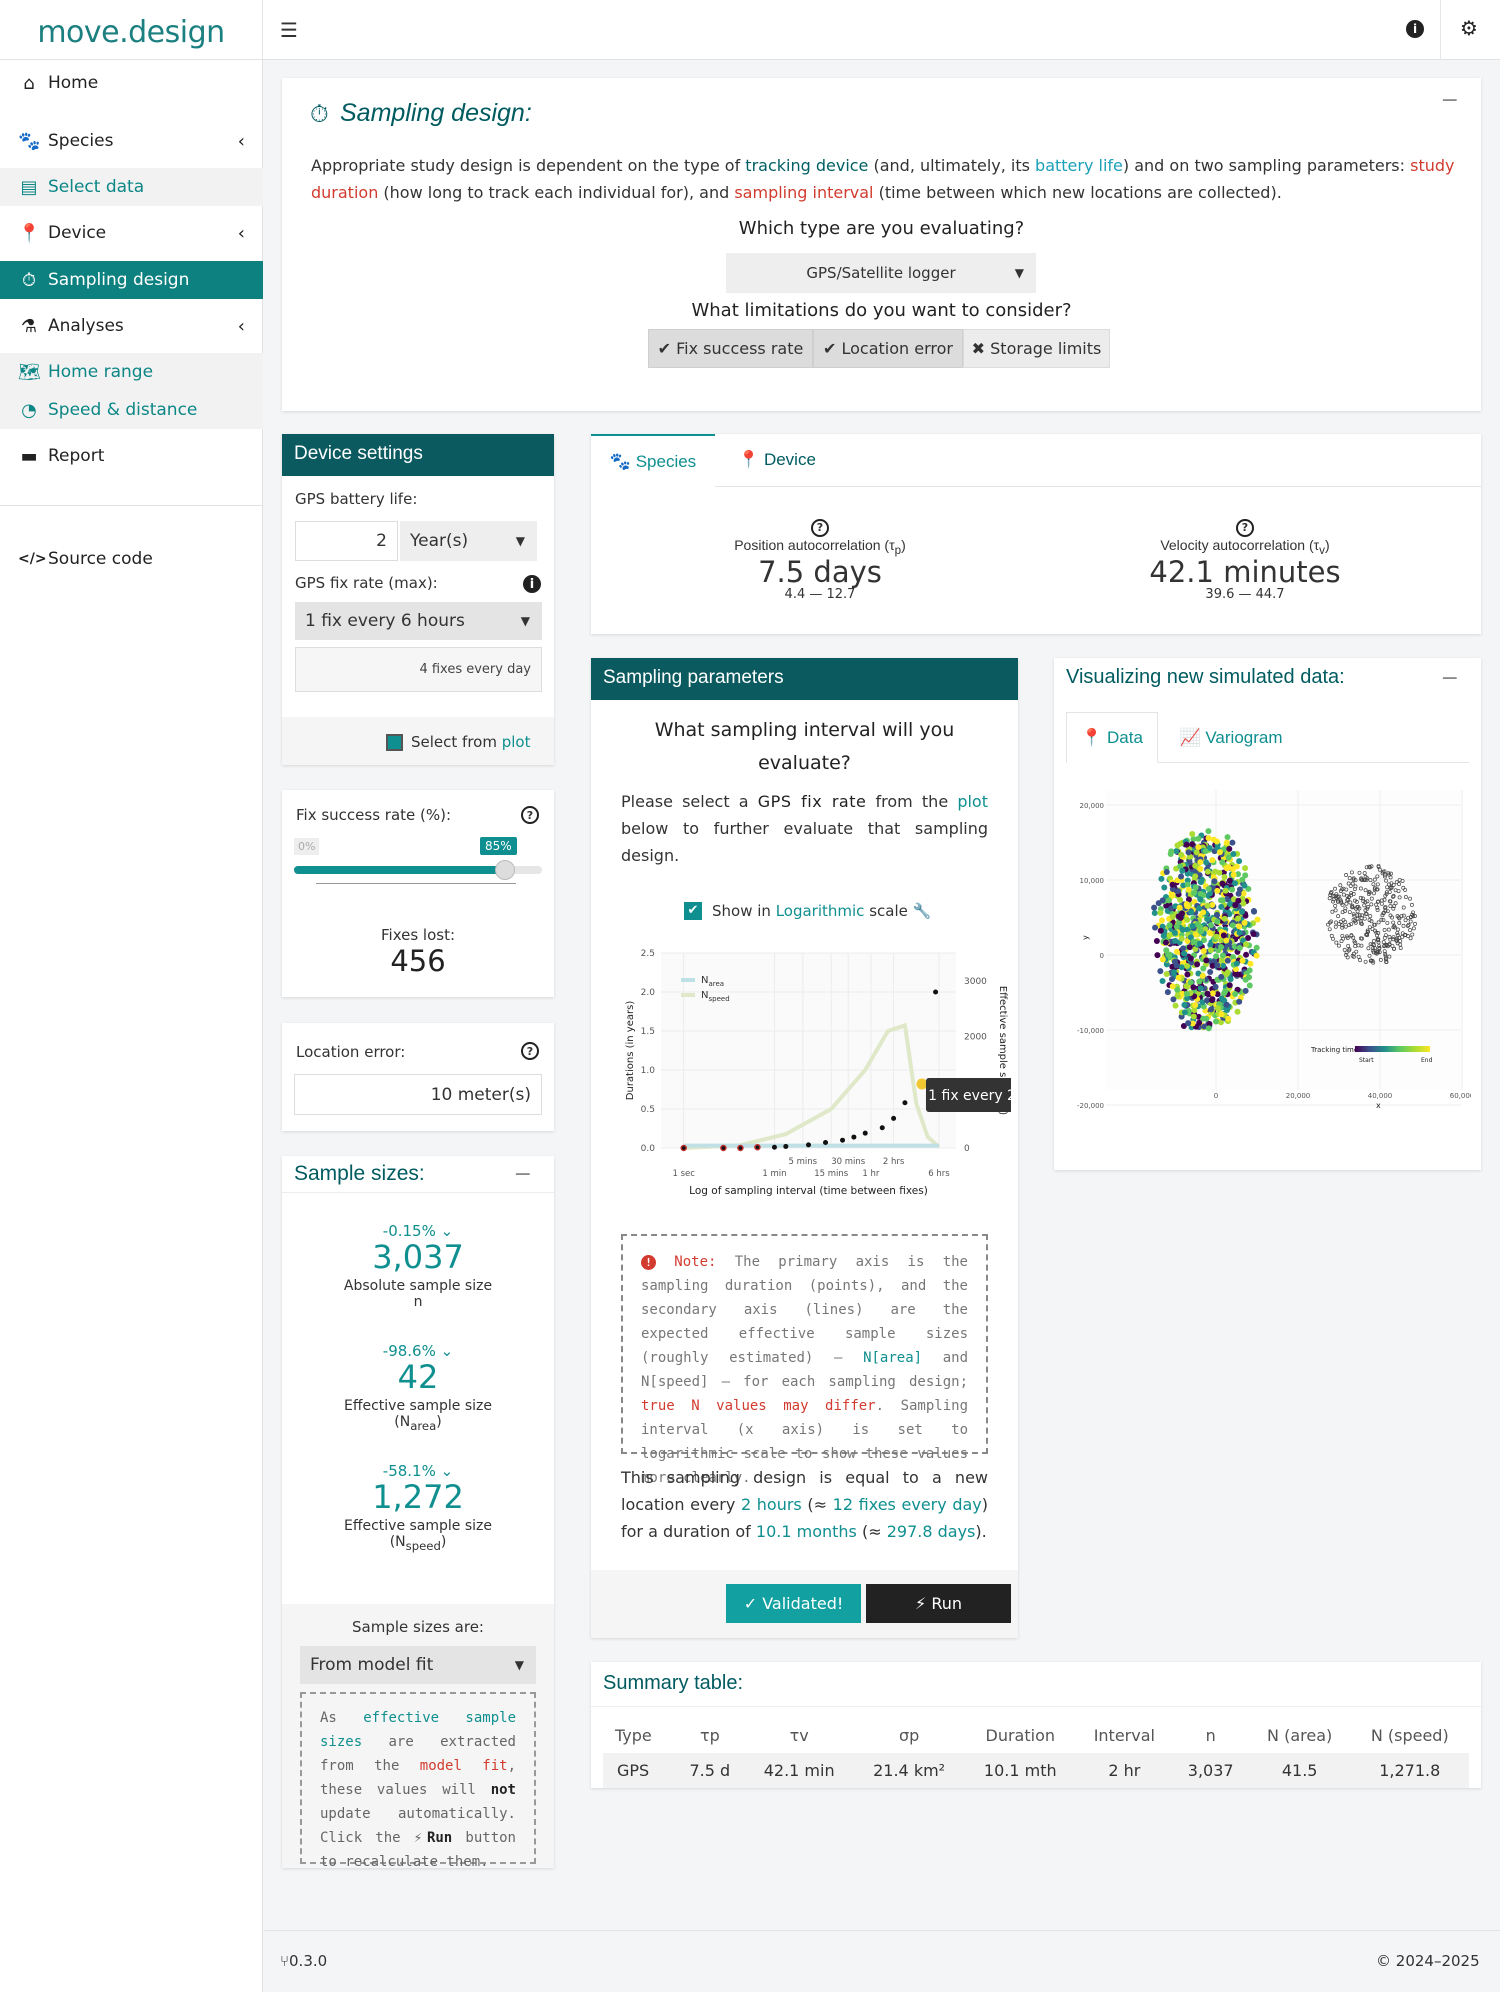 The width and height of the screenshot is (1500, 1992). Describe the element at coordinates (418, 1094) in the screenshot. I see `location-error-input: 10 meter(s)` at that location.